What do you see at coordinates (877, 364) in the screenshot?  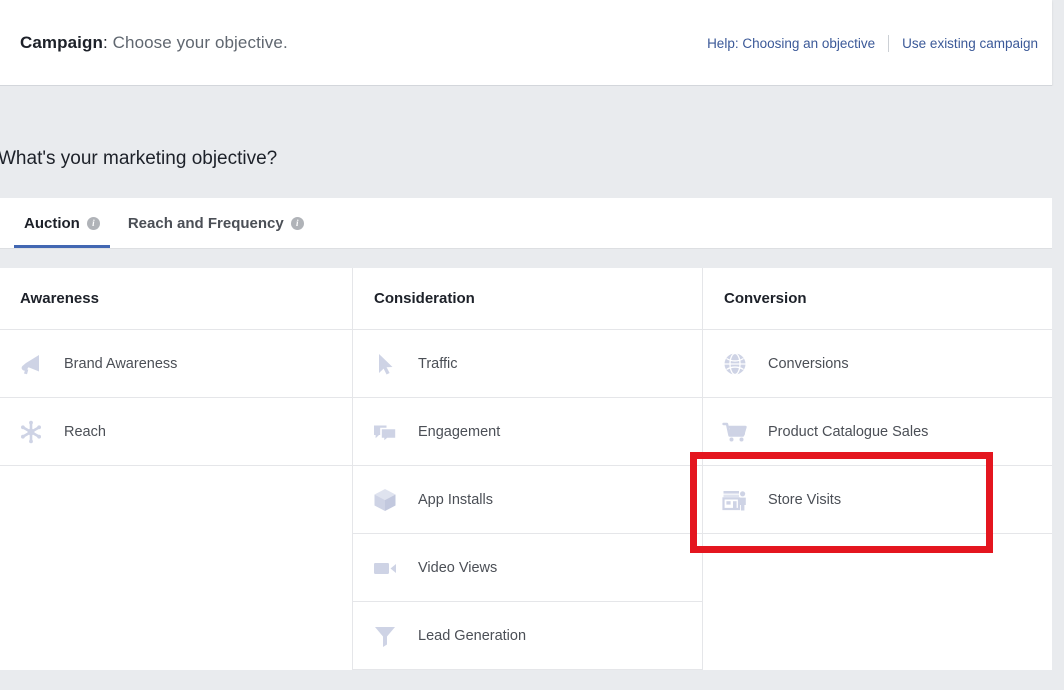 I see `objective-conversions: Conversions` at bounding box center [877, 364].